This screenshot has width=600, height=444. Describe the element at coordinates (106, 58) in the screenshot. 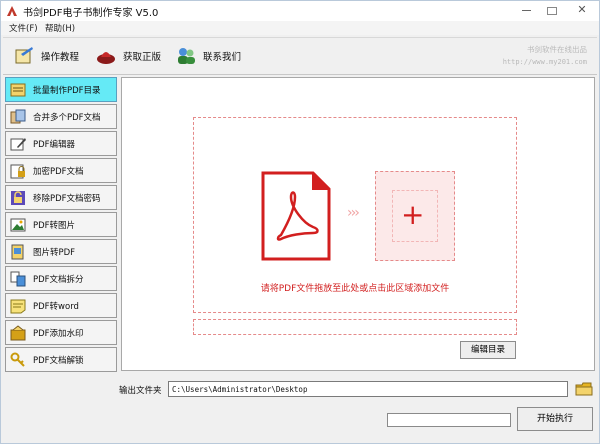

I see `license-icon` at that location.